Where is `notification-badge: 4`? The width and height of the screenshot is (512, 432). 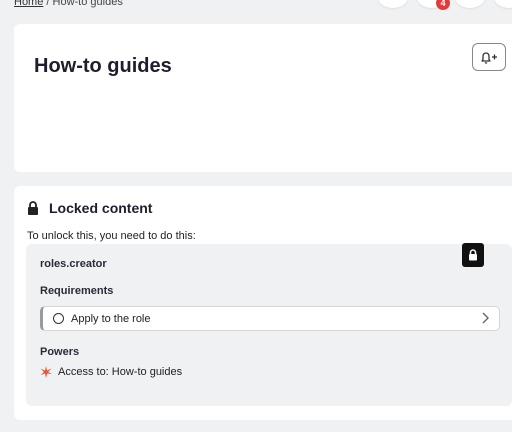
notification-badge: 4 is located at coordinates (443, 5).